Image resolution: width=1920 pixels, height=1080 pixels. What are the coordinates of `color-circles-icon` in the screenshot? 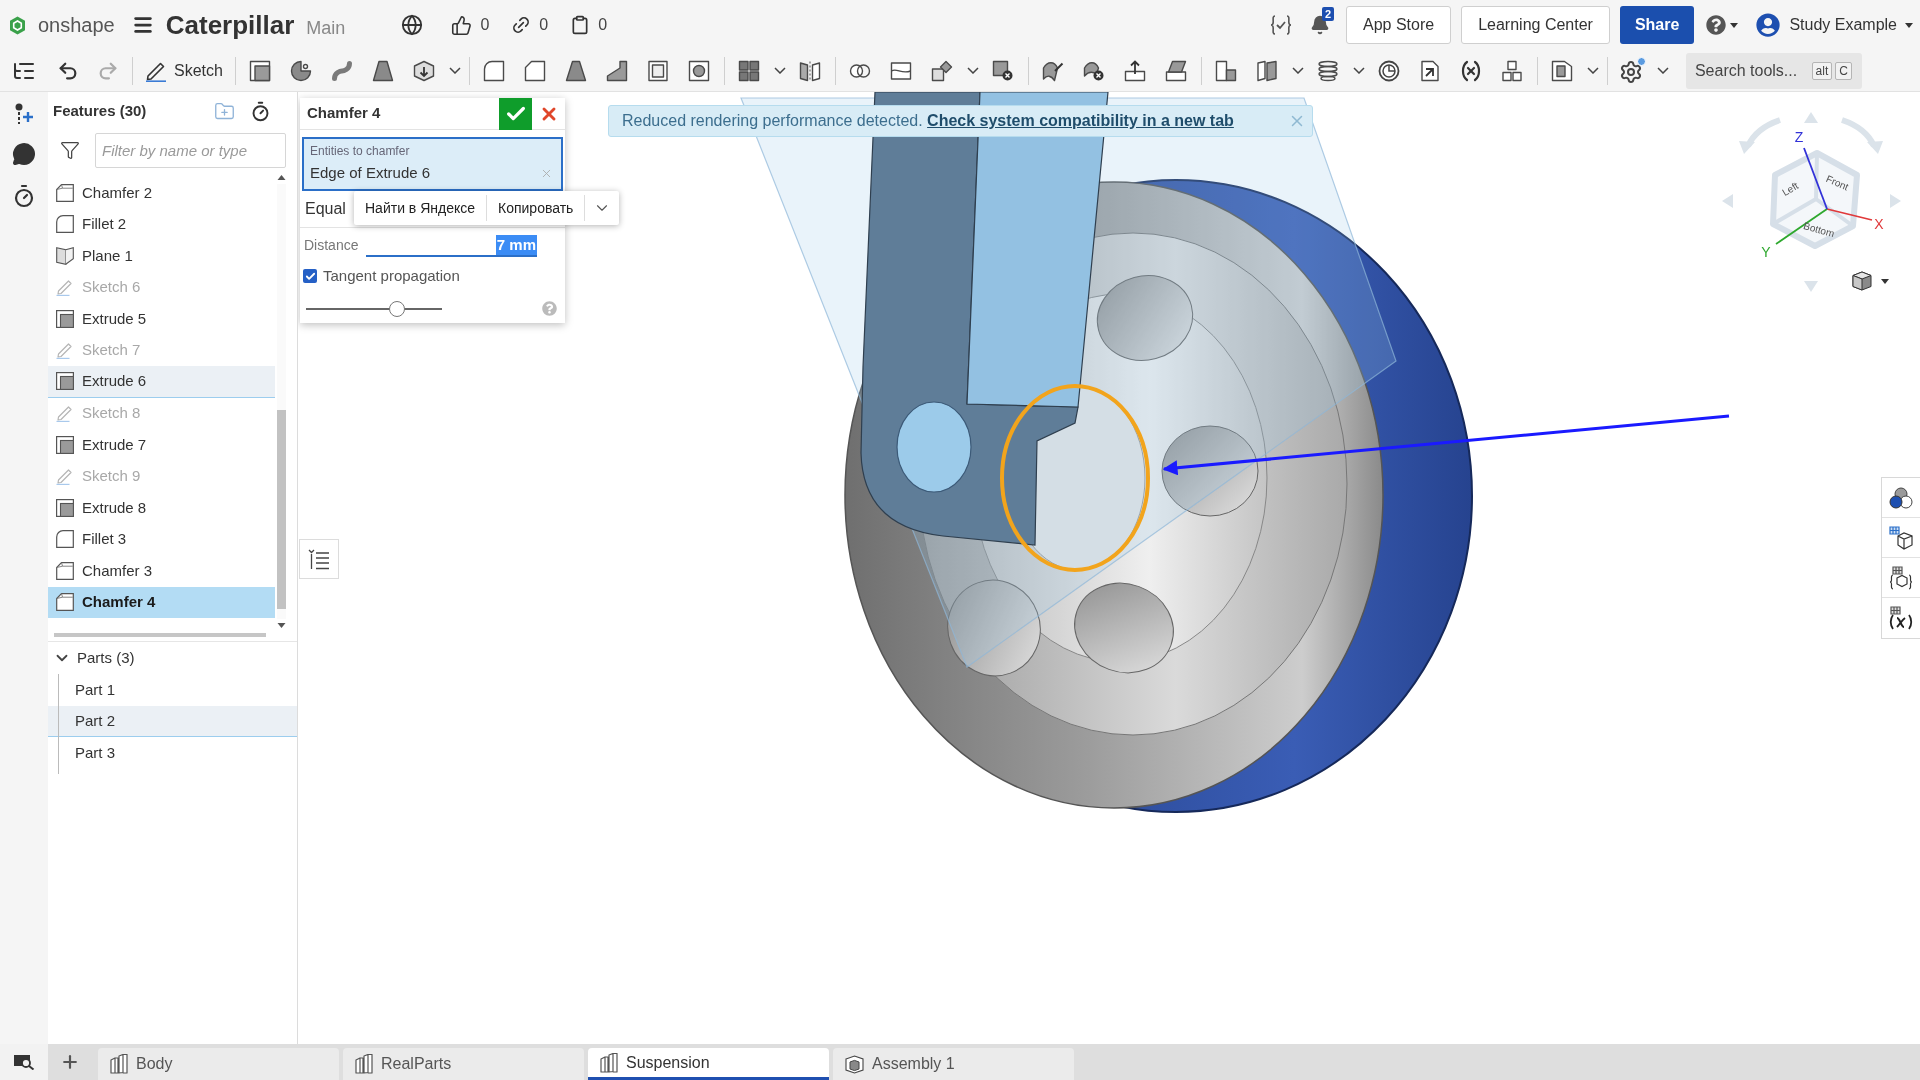 It's located at (1901, 497).